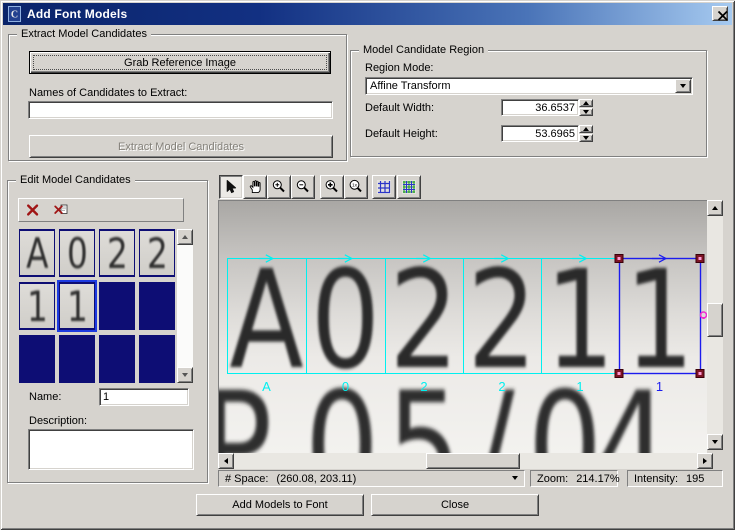 The width and height of the screenshot is (735, 530). What do you see at coordinates (371, 478) in the screenshot?
I see `coordinate-space-panel: # Space: (260.08, 203.11)` at bounding box center [371, 478].